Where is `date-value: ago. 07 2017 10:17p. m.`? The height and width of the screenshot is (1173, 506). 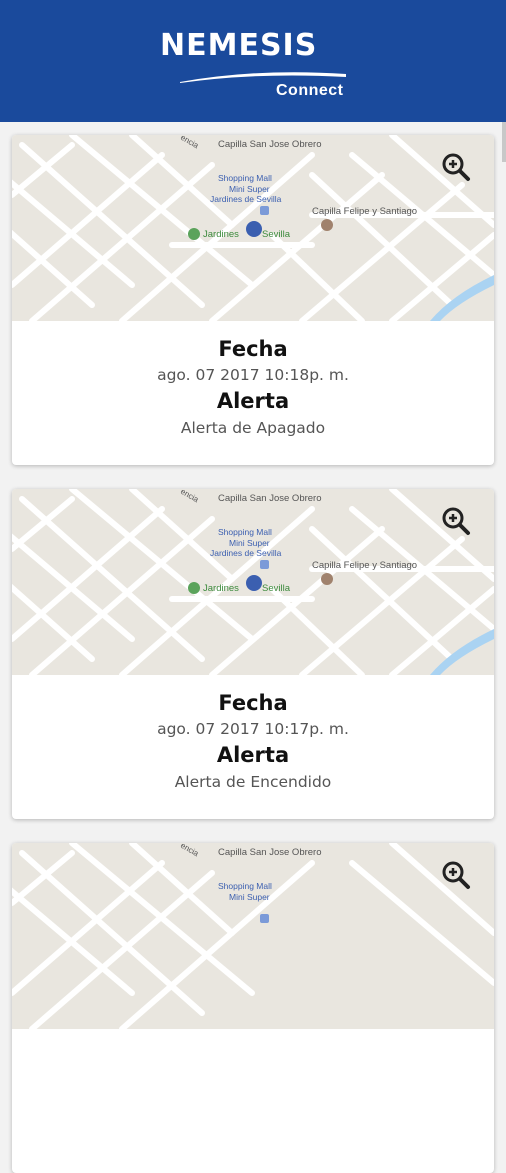 date-value: ago. 07 2017 10:17p. m. is located at coordinates (253, 729).